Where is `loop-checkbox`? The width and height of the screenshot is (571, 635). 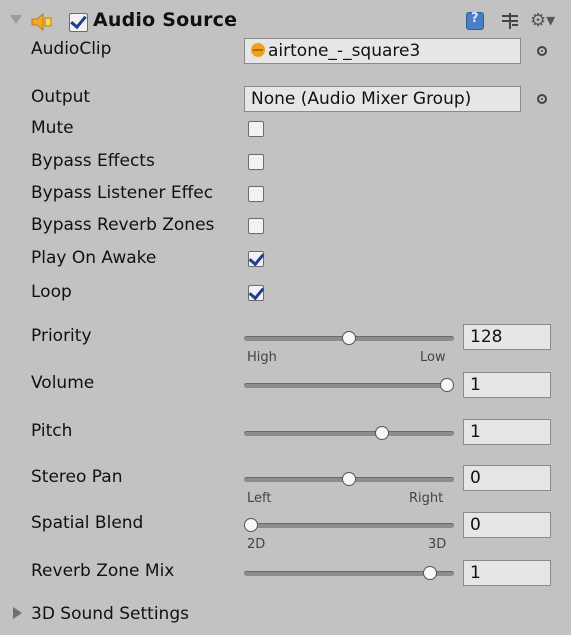
loop-checkbox is located at coordinates (256, 293).